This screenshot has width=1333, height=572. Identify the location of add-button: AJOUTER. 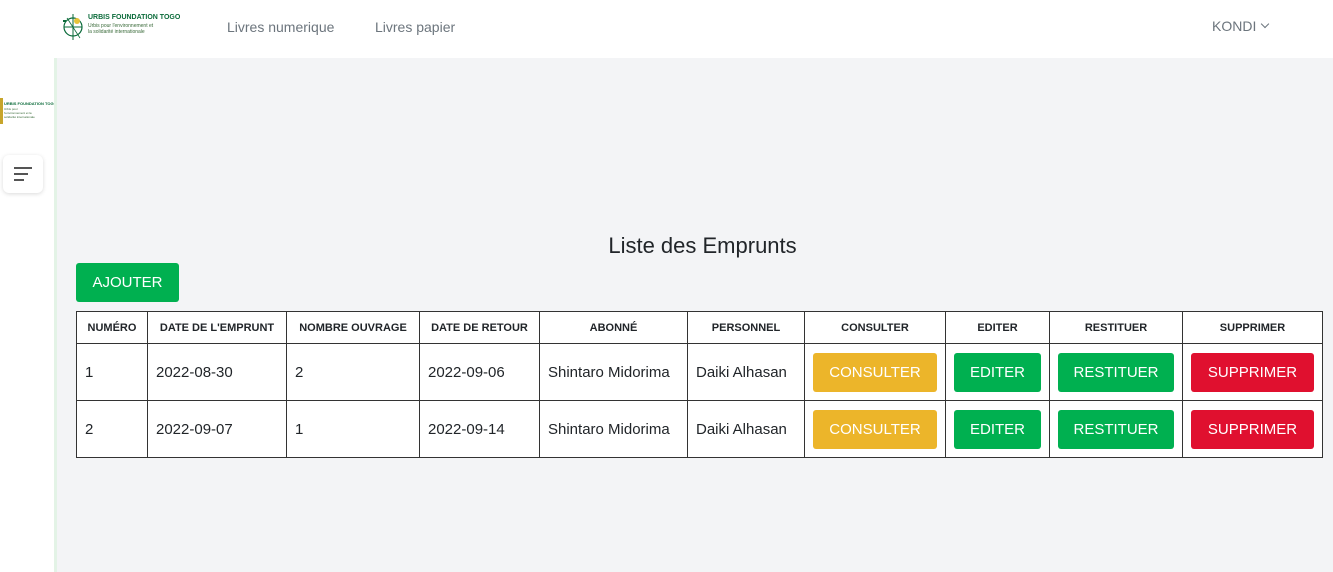
(127, 282).